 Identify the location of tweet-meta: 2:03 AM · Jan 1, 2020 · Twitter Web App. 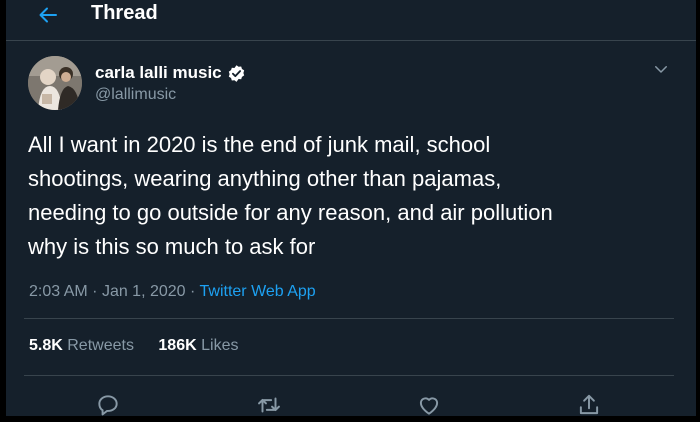
(172, 292).